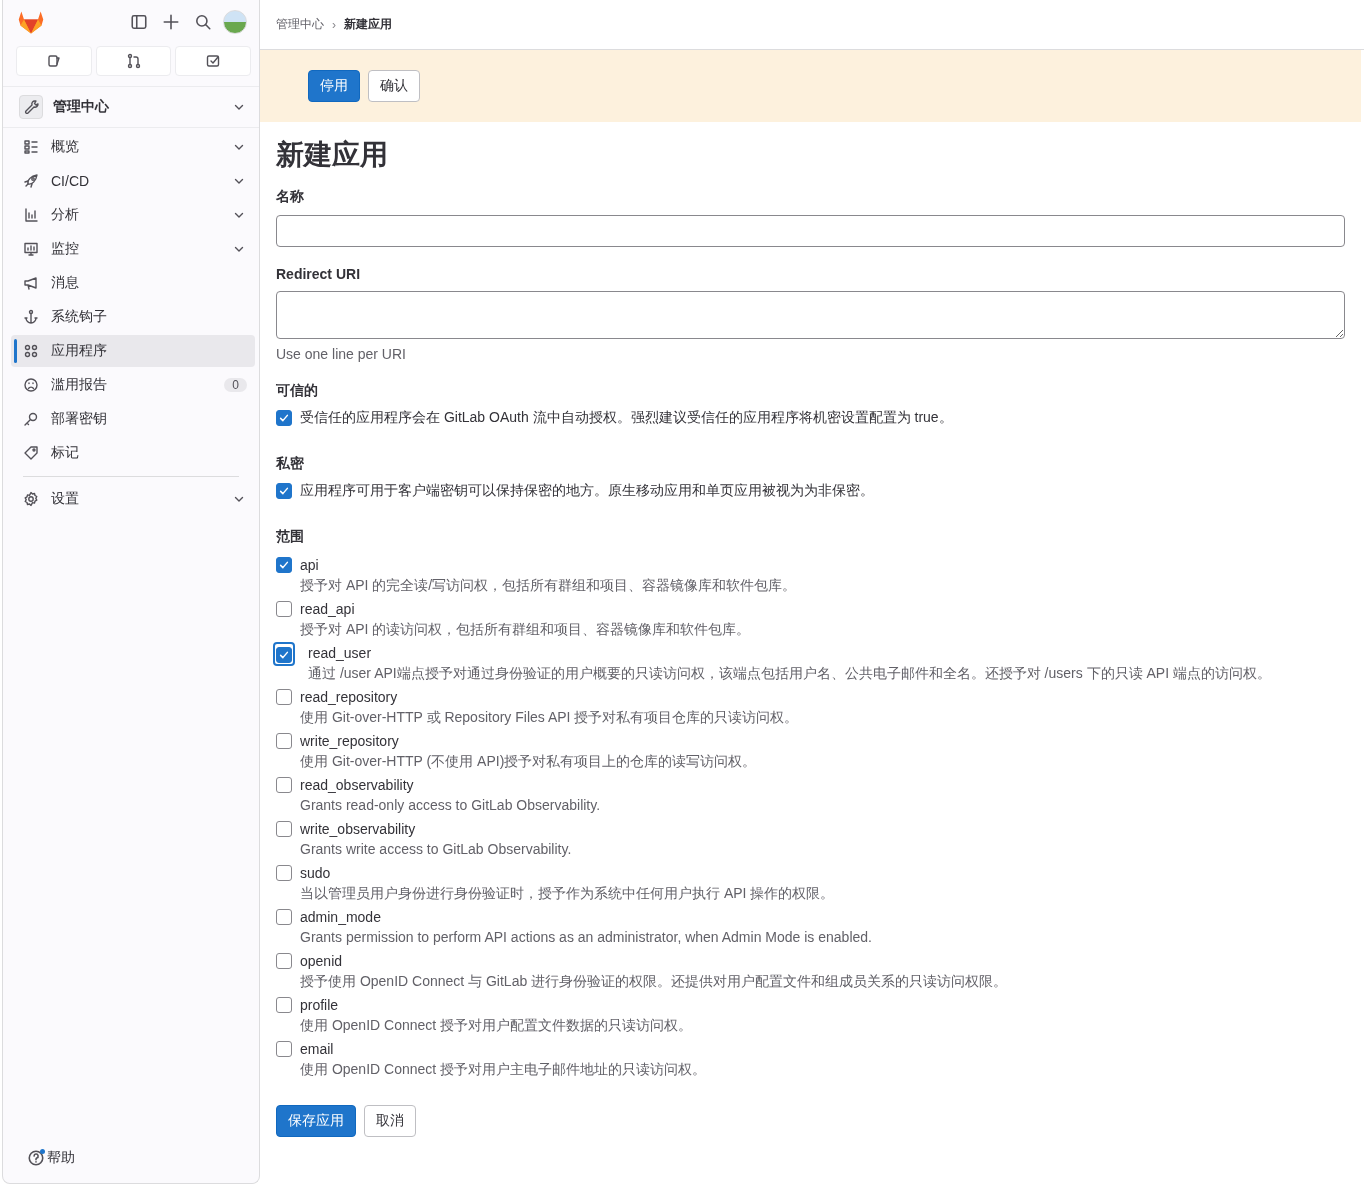  Describe the element at coordinates (290, 464) in the screenshot. I see `section-heading: 私密` at that location.